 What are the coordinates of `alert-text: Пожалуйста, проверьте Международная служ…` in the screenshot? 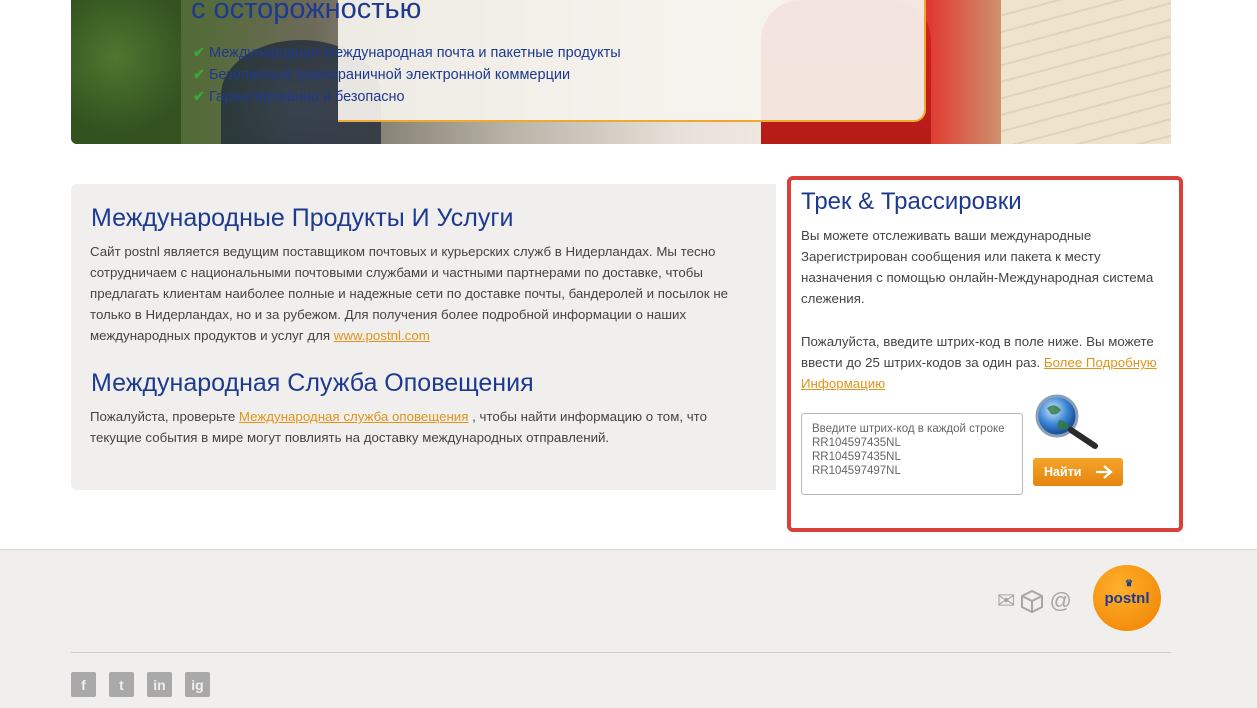 It's located at (398, 427).